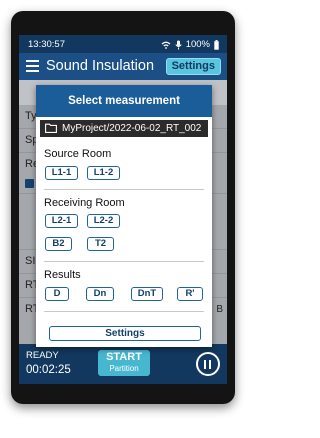 The width and height of the screenshot is (320, 438). Describe the element at coordinates (190, 294) in the screenshot. I see `chip-result-r-prime: R'` at that location.